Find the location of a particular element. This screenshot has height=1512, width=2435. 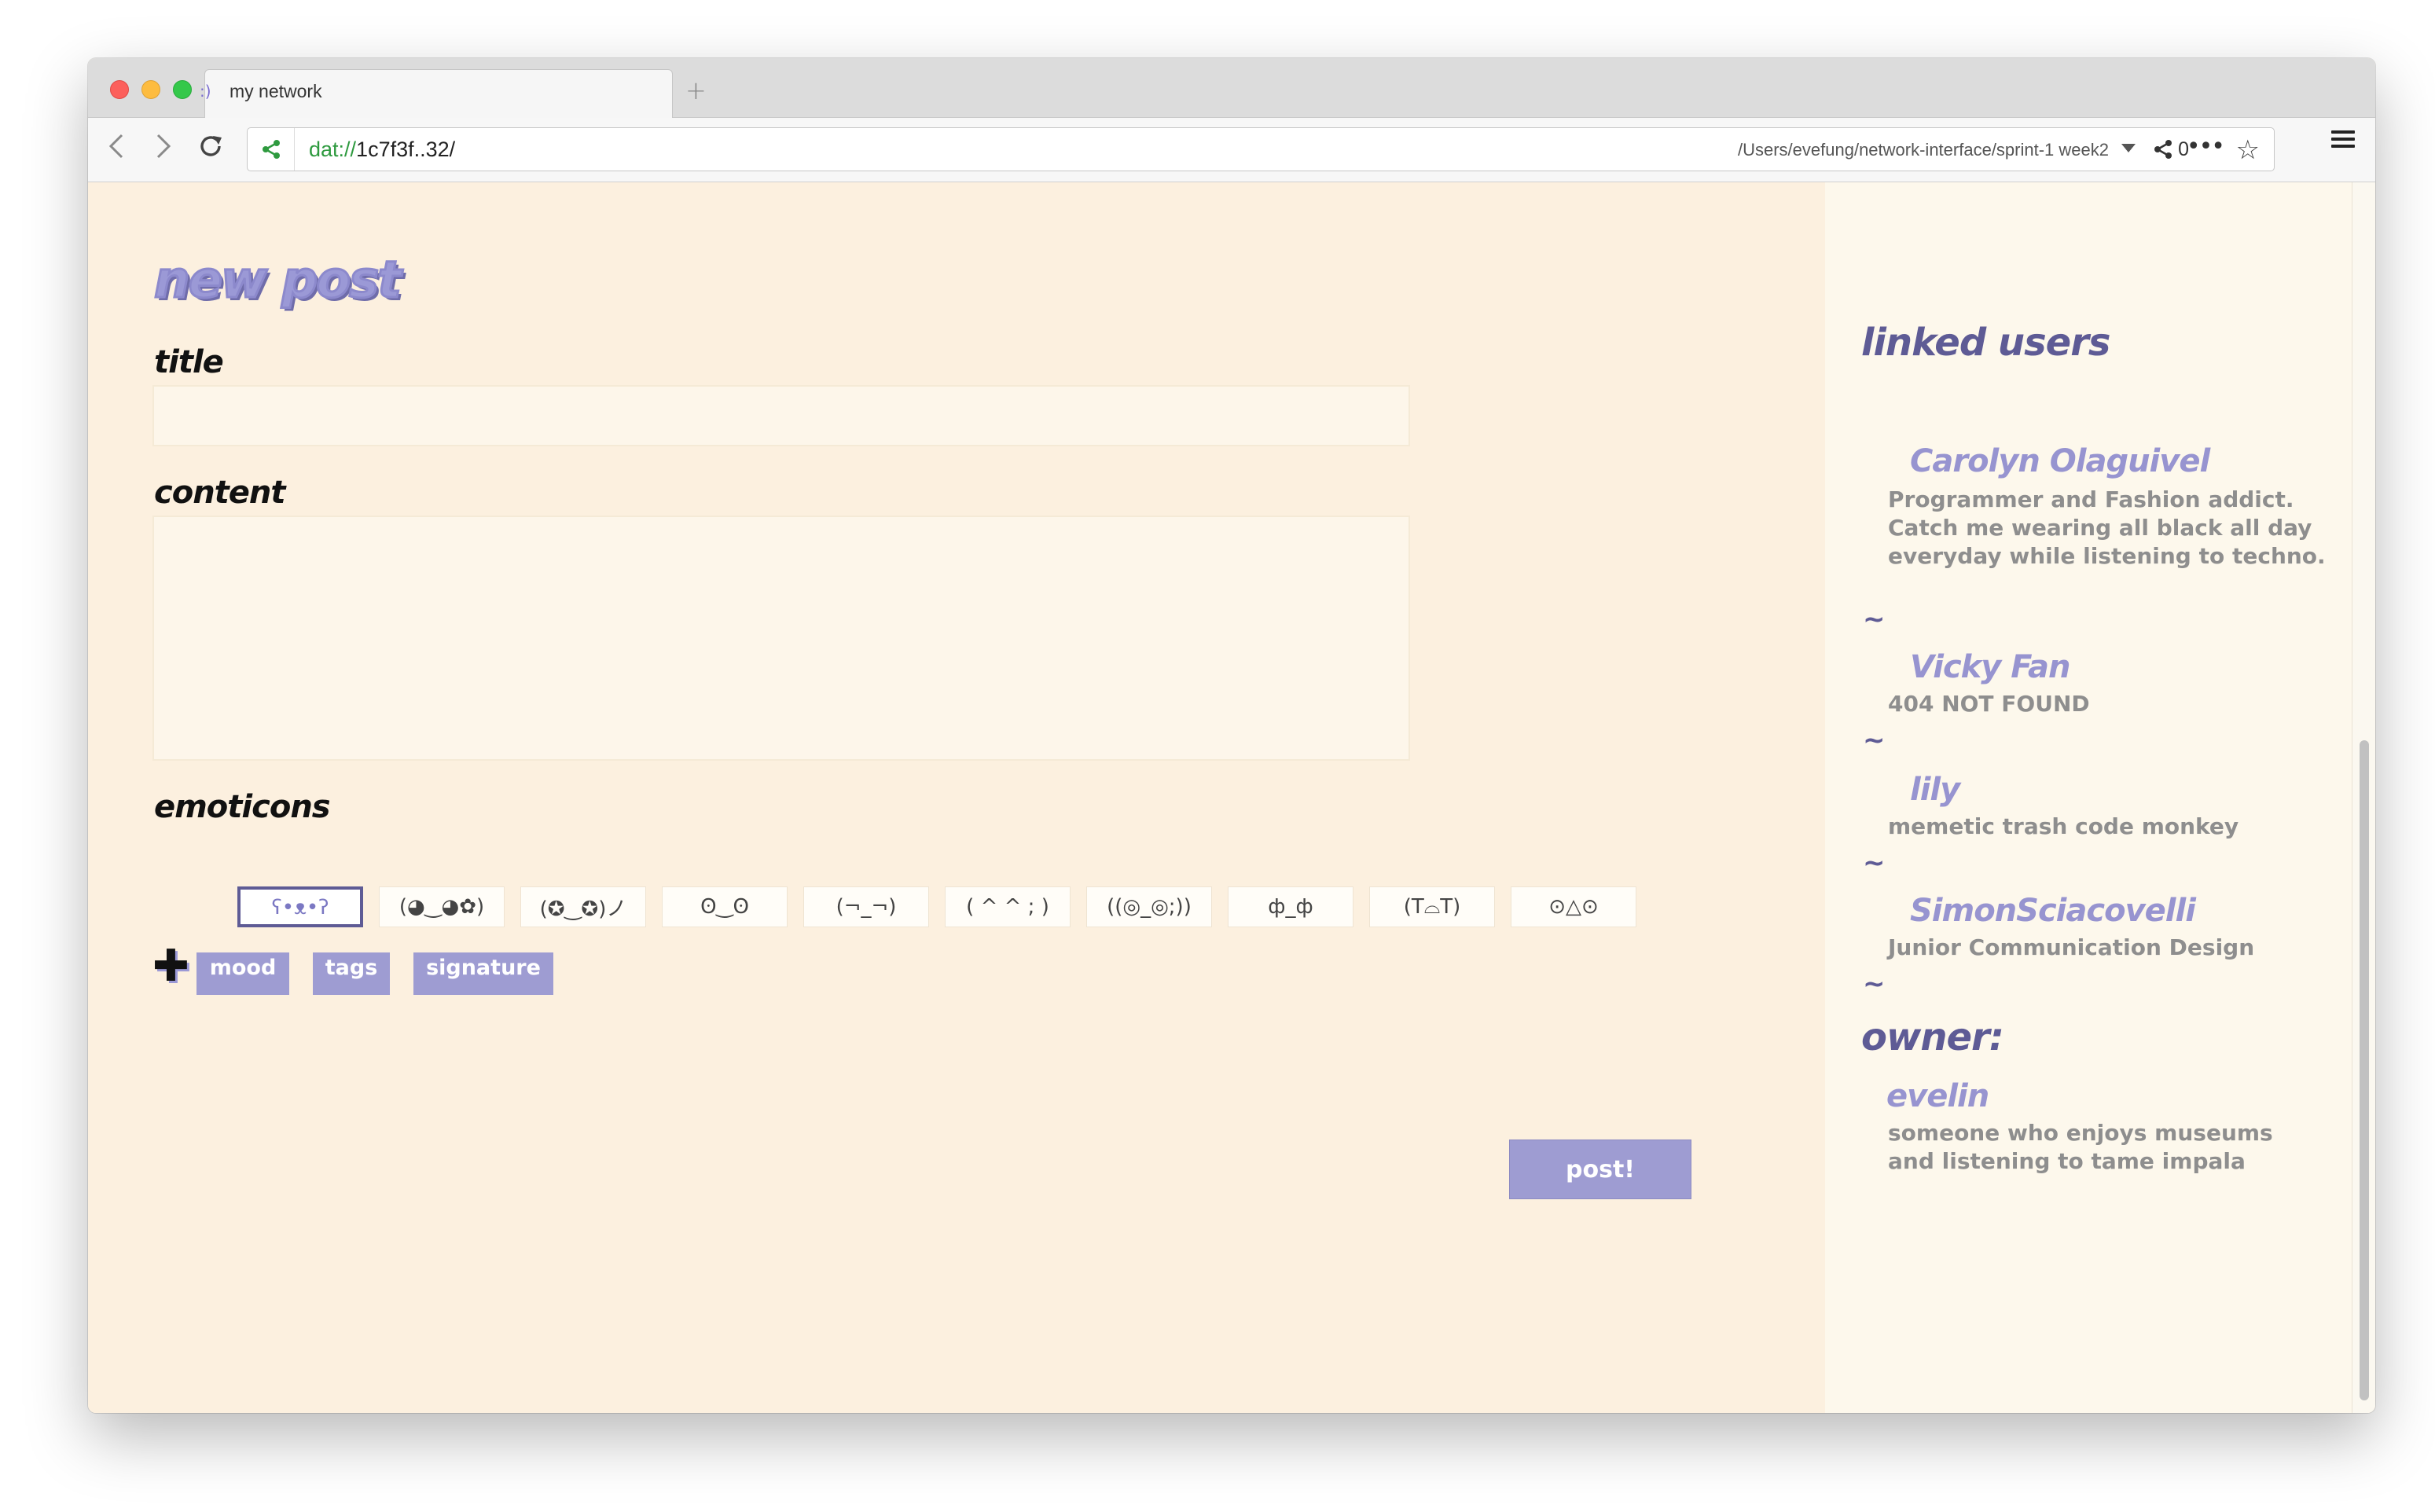

maximize-window-button is located at coordinates (182, 89).